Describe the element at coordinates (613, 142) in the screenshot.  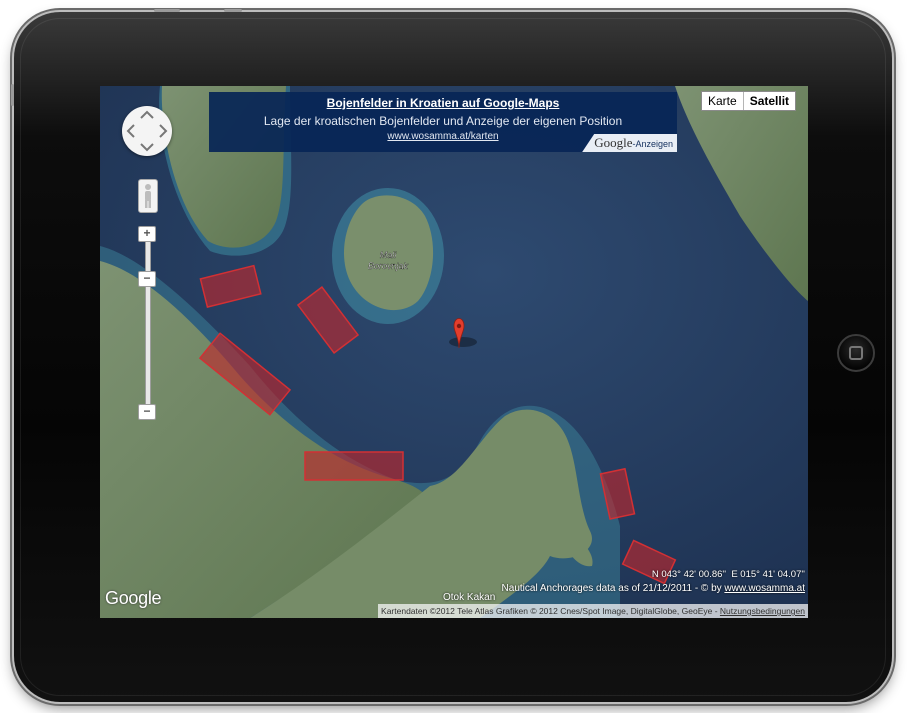
I see `ads-google-text: Google` at that location.